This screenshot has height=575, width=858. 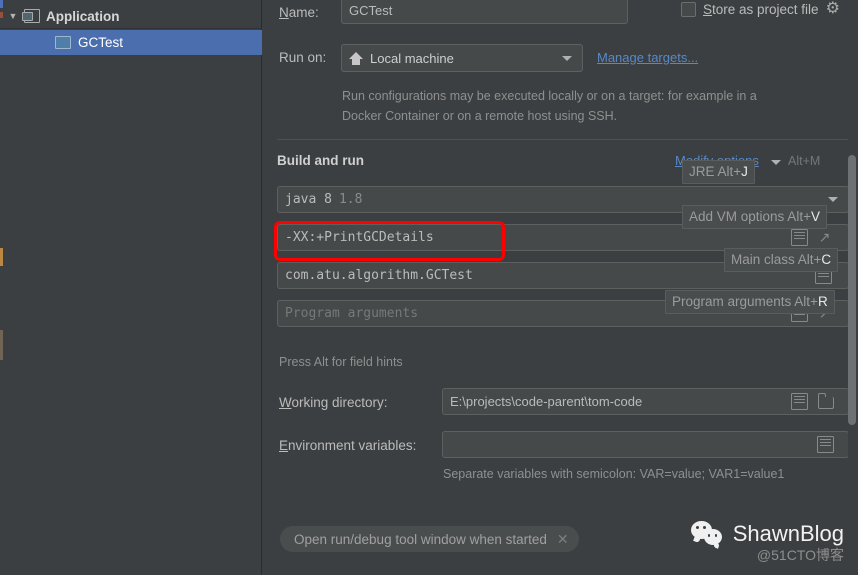 I want to click on environment-variables-input, so click(x=645, y=444).